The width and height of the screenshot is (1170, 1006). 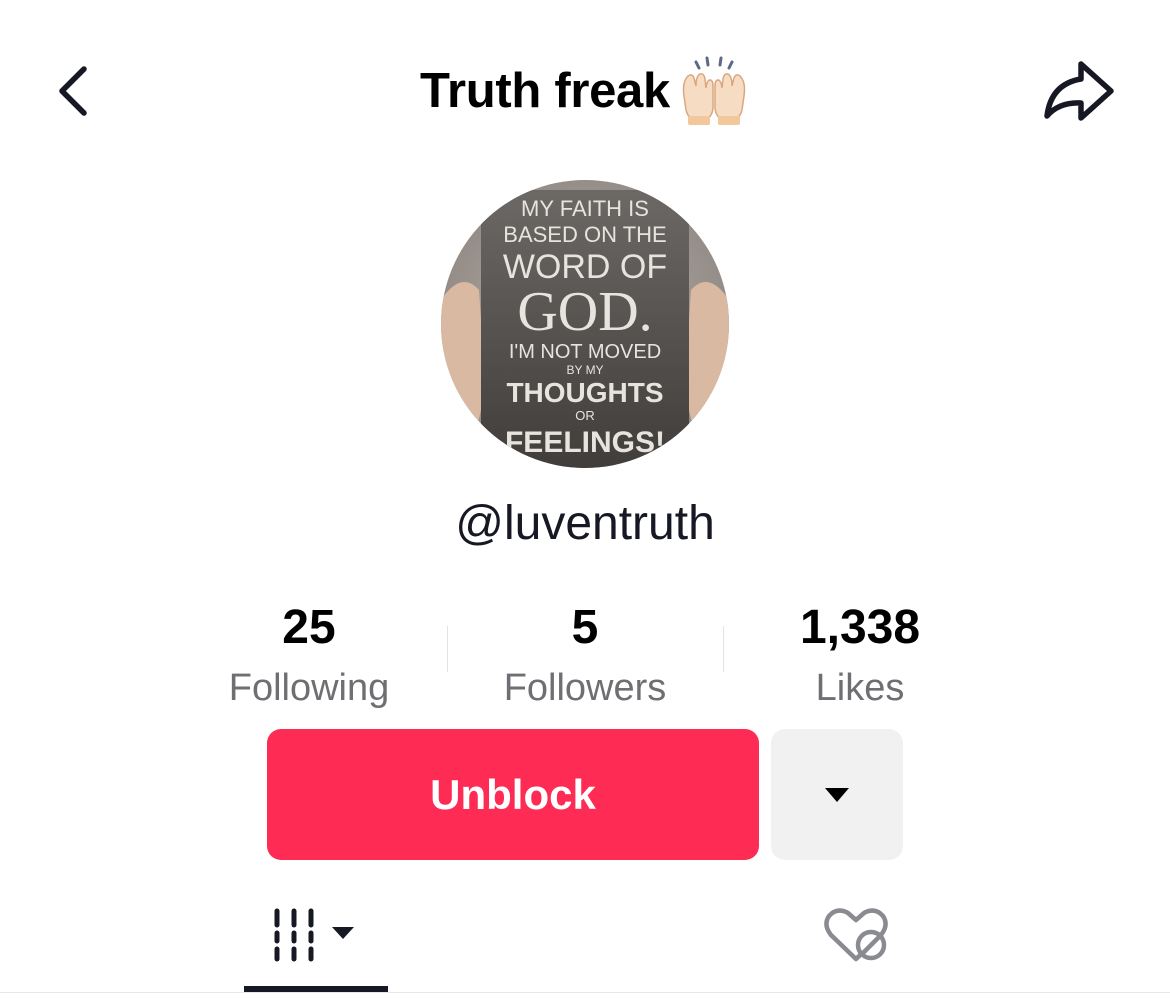 I want to click on tab-videos, so click(x=316, y=935).